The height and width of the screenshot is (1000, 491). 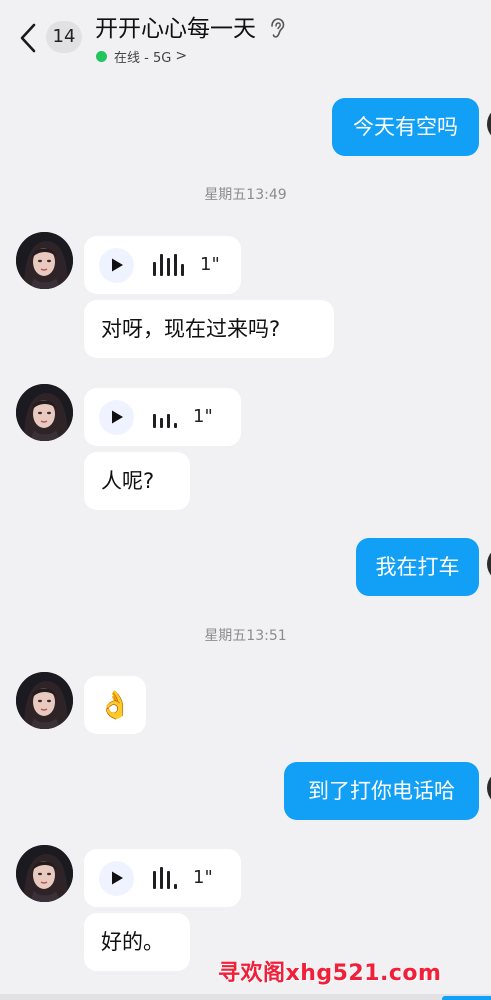 I want to click on chat-title: 开开心心每一天, so click(x=175, y=29).